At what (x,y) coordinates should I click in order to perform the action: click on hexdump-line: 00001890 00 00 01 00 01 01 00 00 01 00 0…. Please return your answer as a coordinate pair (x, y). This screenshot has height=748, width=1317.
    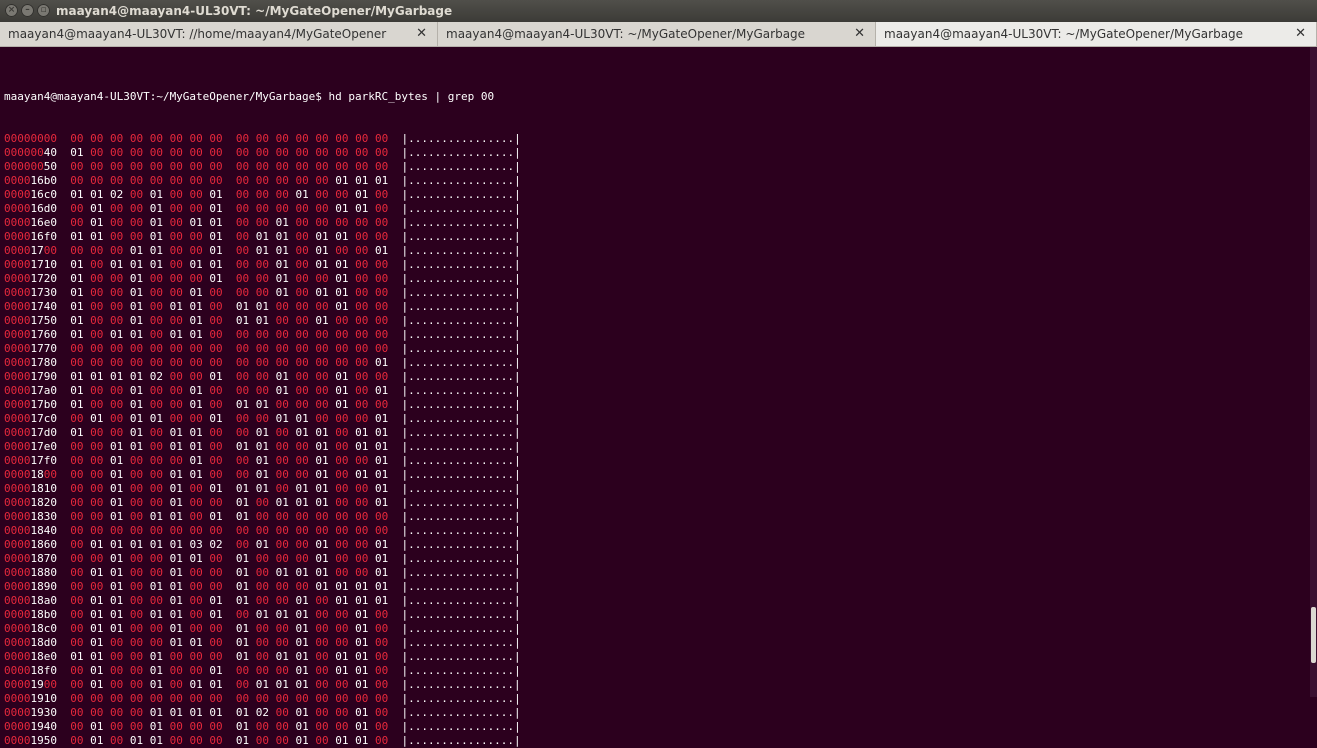
    Looking at the image, I should click on (262, 587).